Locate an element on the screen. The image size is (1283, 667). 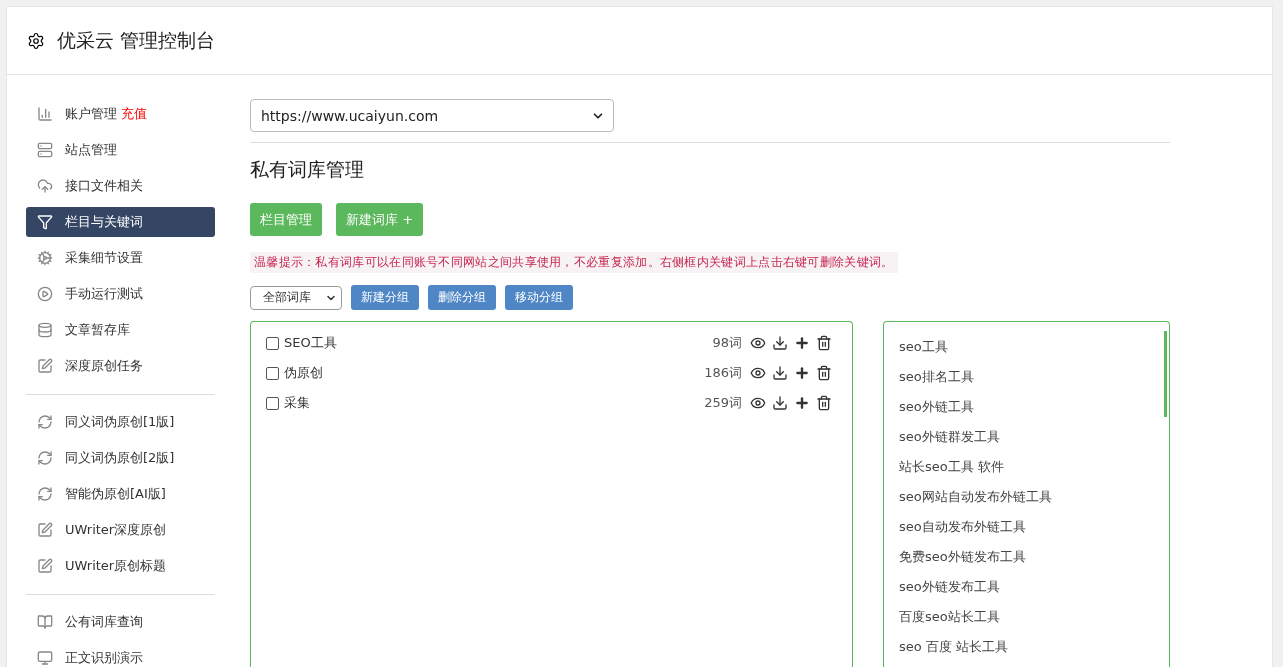
sidebar-label: 手动运行测试 is located at coordinates (104, 294).